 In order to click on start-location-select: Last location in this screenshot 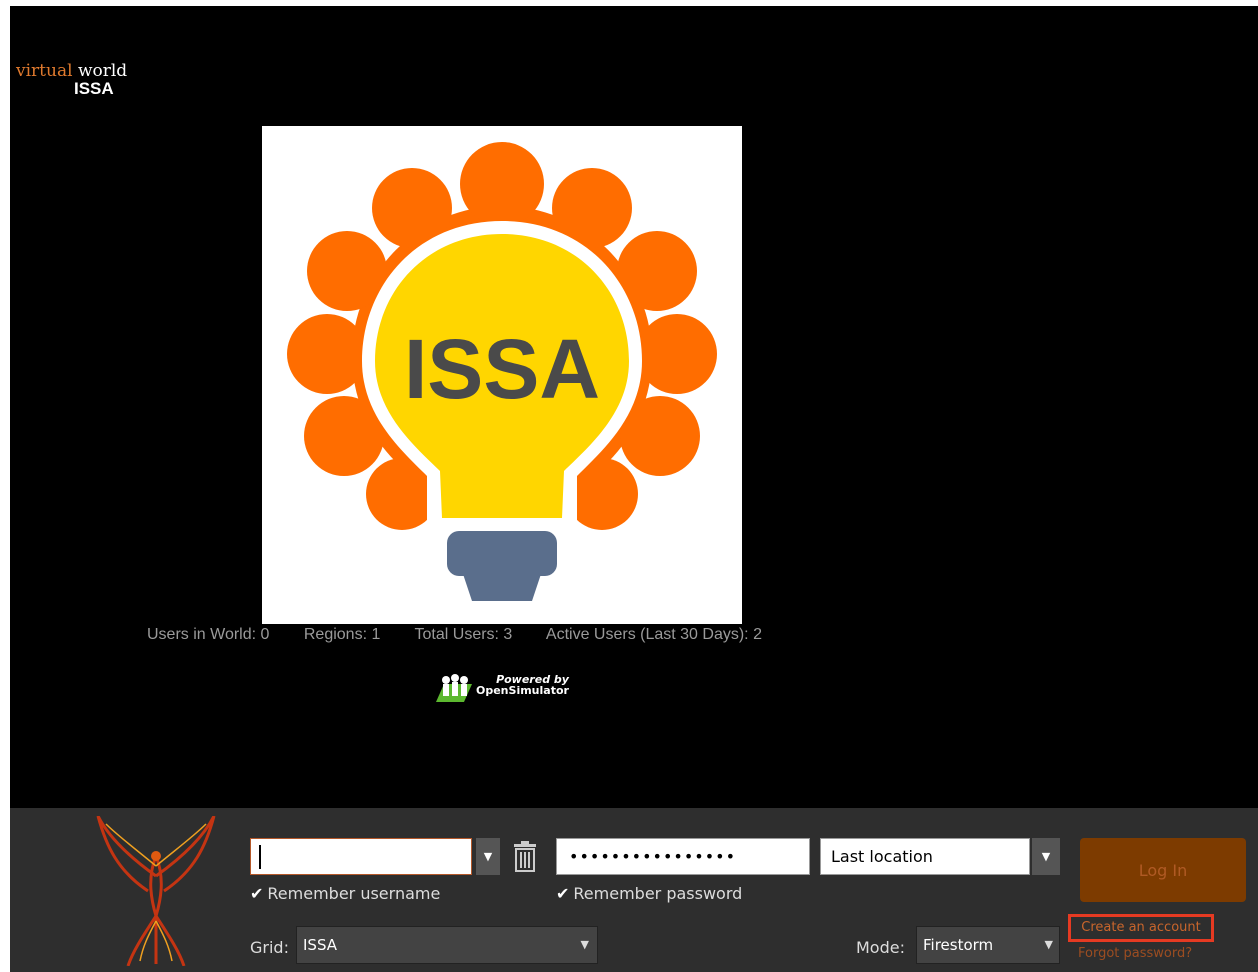, I will do `click(925, 856)`.